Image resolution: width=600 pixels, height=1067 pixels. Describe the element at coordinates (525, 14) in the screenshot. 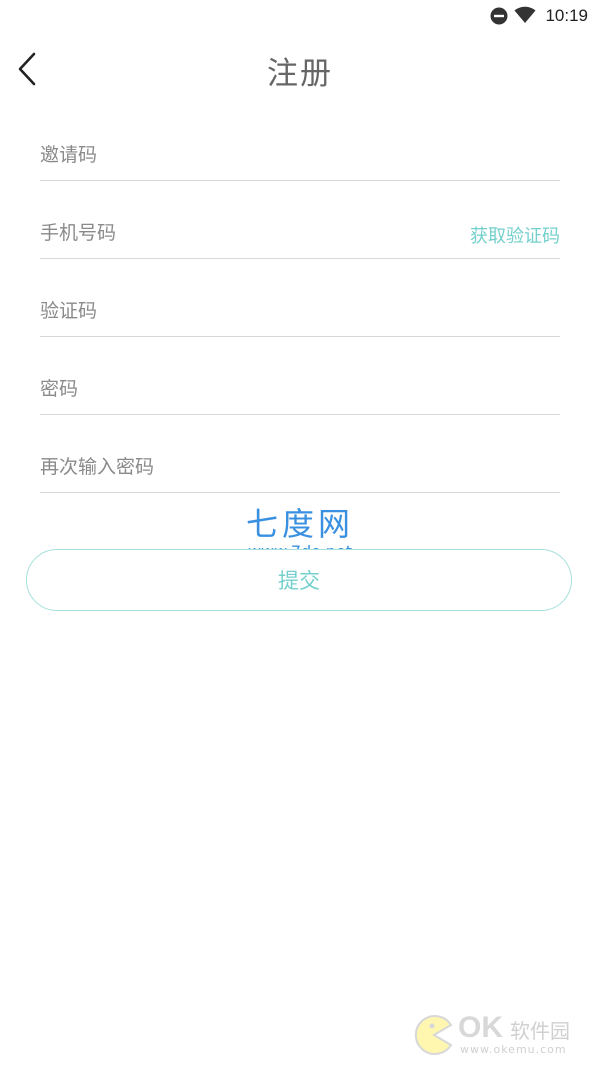

I see `wifi-icon` at that location.